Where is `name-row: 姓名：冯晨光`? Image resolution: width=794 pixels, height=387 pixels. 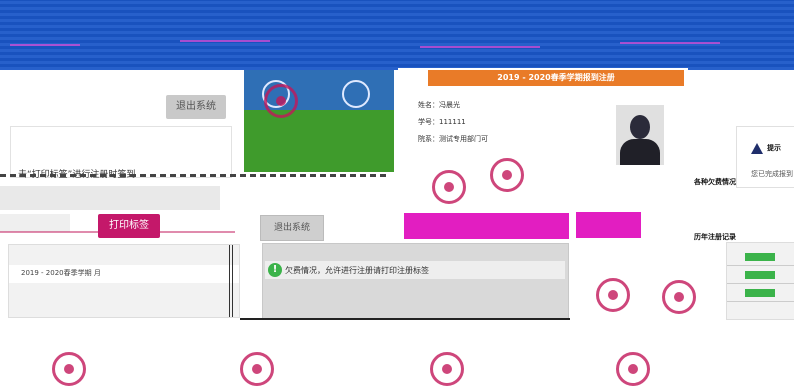
name-row: 姓名：冯晨光 is located at coordinates (439, 105).